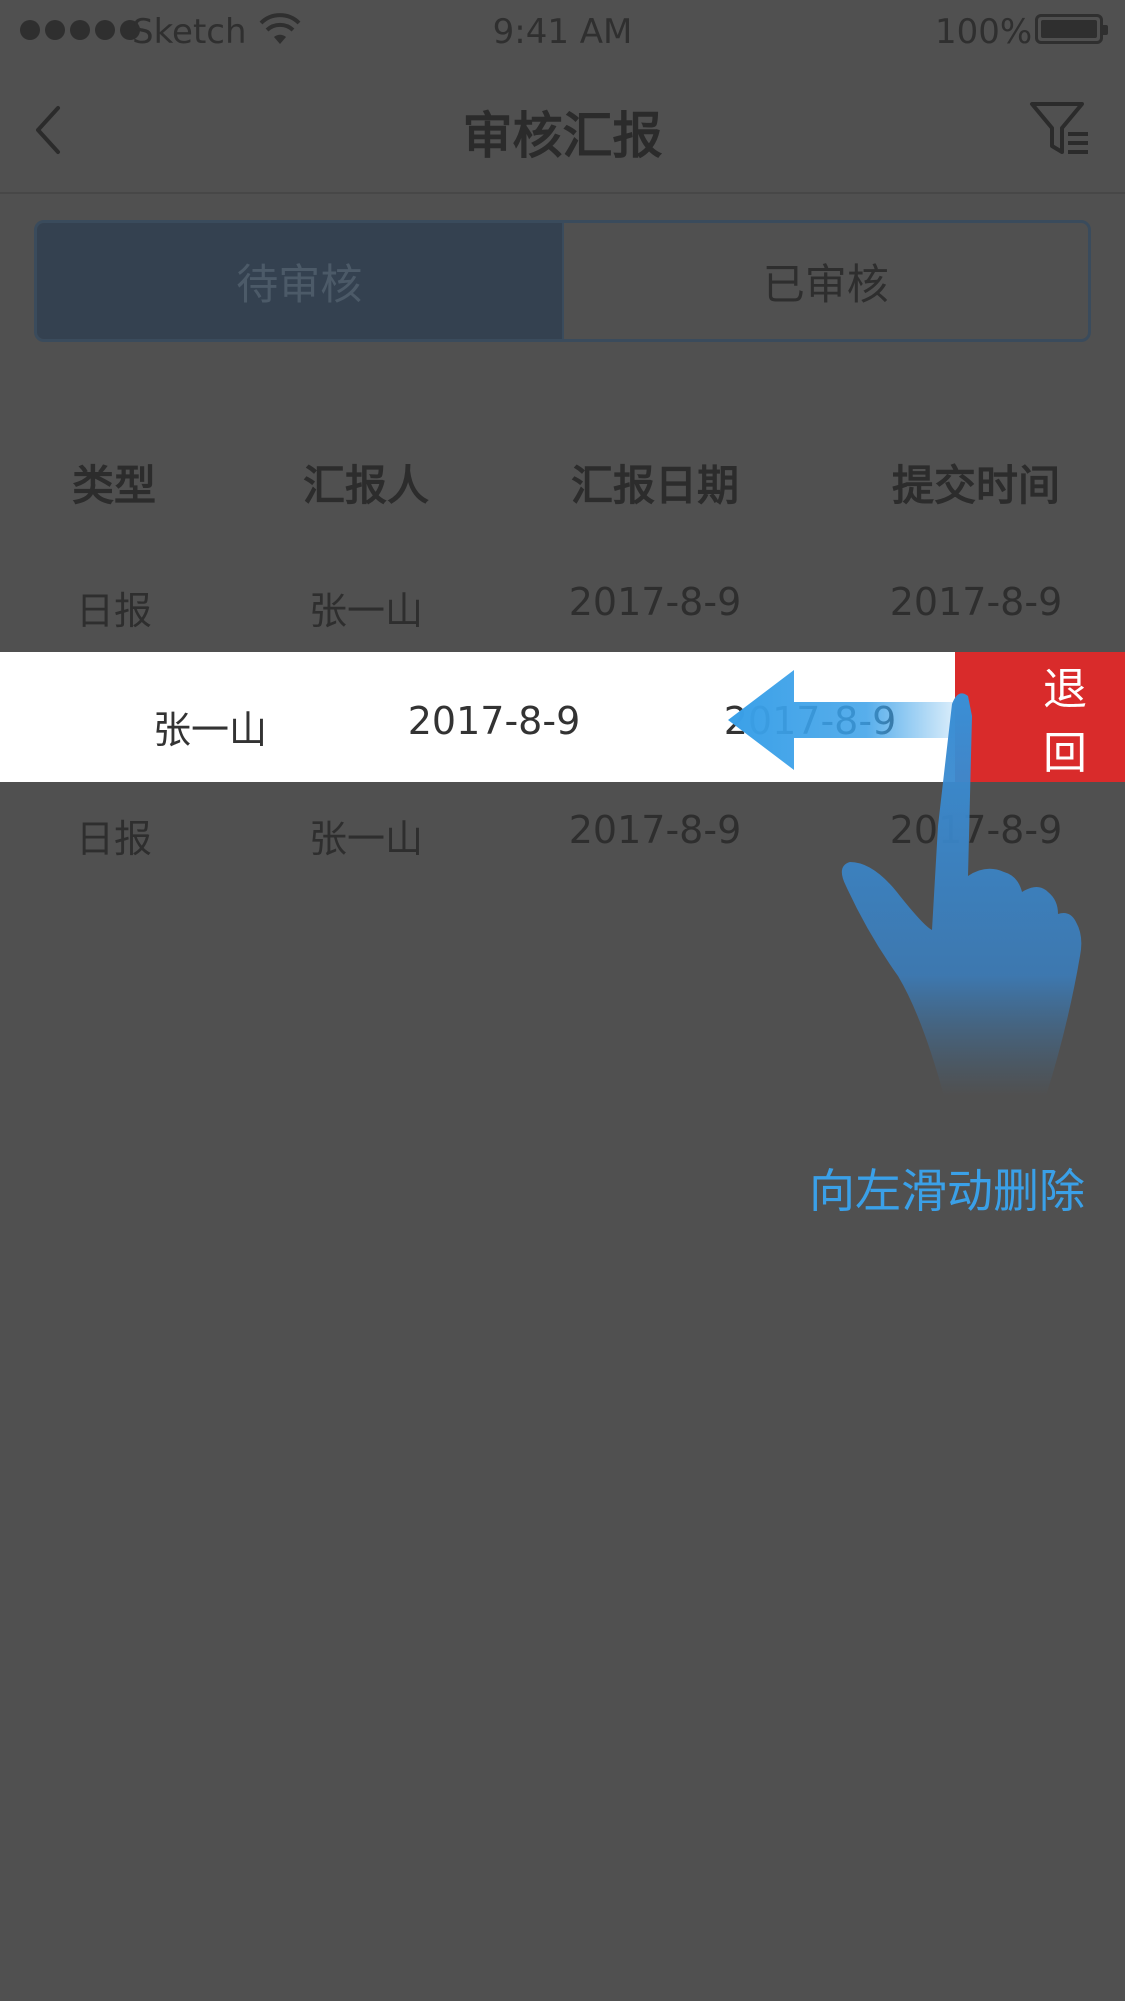 The height and width of the screenshot is (2001, 1125). I want to click on header-report-date: 汇报日期, so click(655, 485).